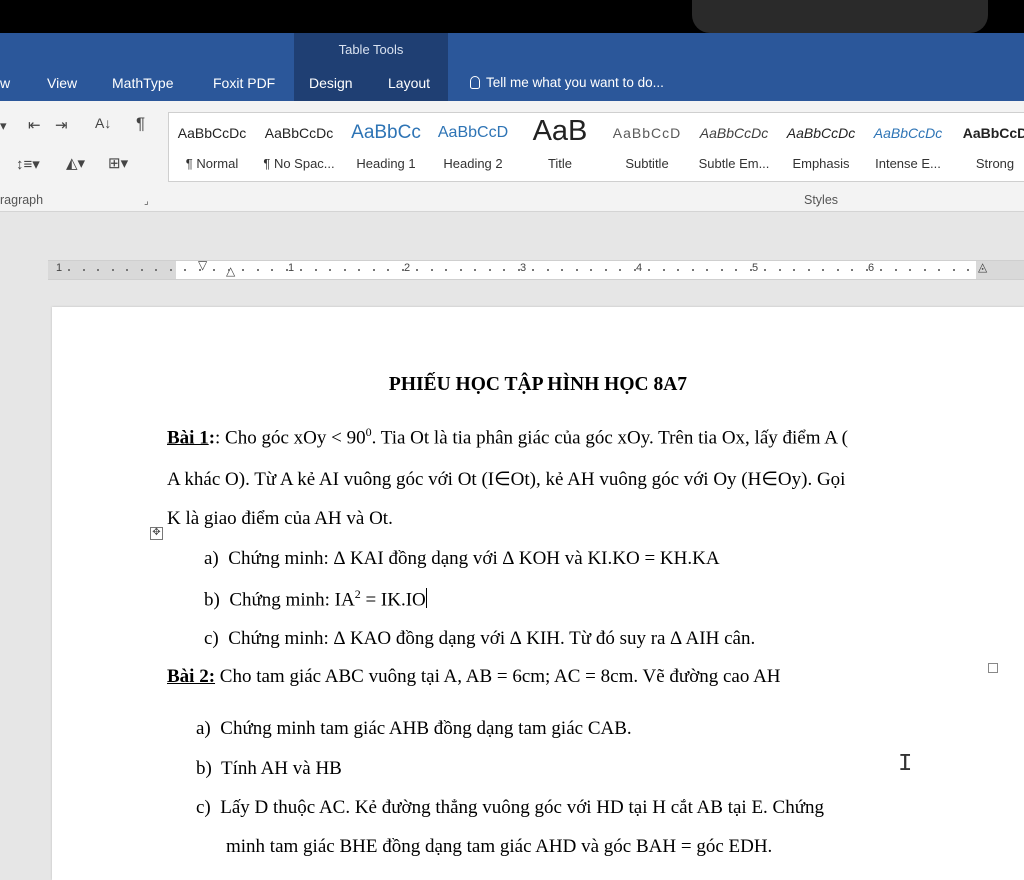 The height and width of the screenshot is (880, 1024). Describe the element at coordinates (475, 82) in the screenshot. I see `lightbulb-icon` at that location.